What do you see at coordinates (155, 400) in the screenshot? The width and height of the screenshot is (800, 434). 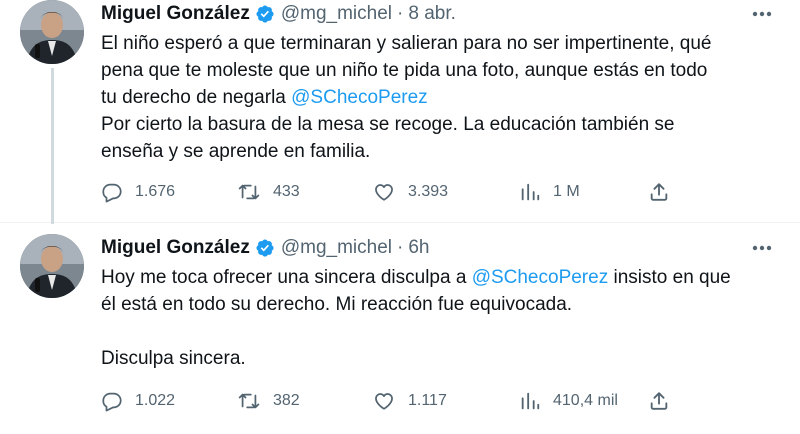 I see `reply-count: 1.022` at bounding box center [155, 400].